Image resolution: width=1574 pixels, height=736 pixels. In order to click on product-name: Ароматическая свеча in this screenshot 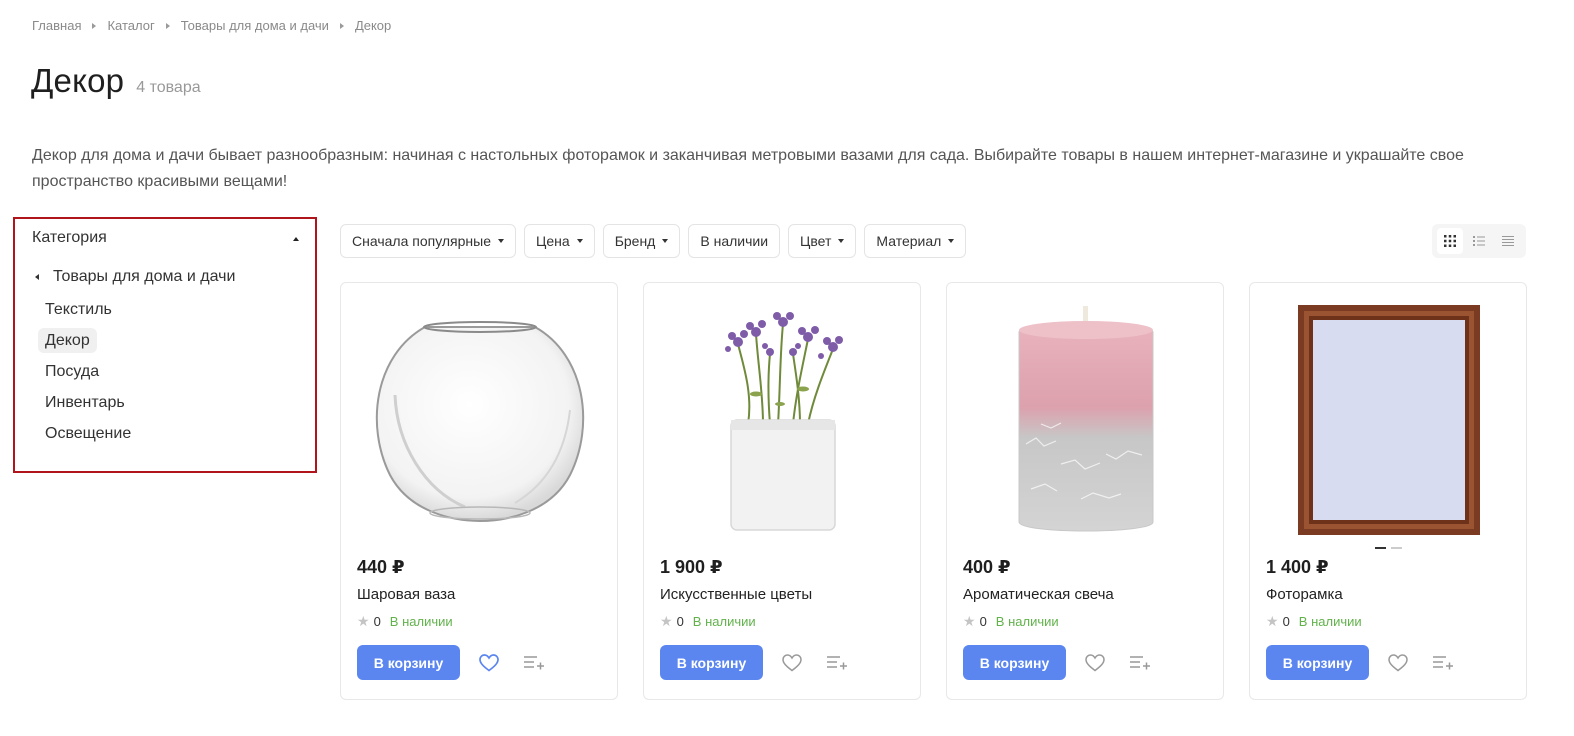, I will do `click(1038, 594)`.